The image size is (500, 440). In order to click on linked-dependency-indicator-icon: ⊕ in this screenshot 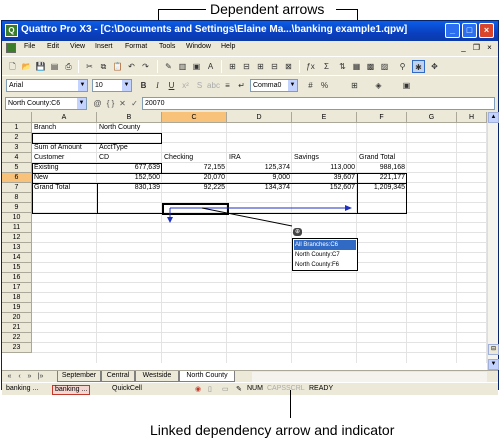, I will do `click(297, 232)`.